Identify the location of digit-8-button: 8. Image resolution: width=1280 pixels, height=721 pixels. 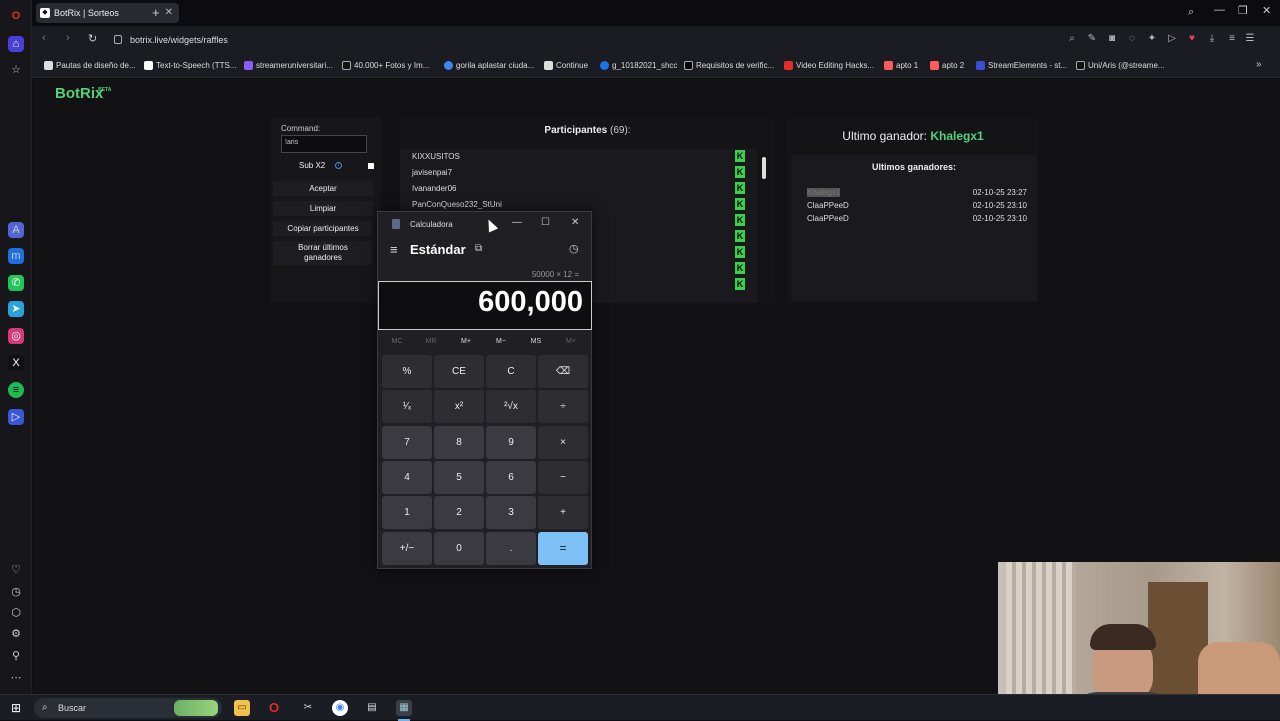
(459, 442).